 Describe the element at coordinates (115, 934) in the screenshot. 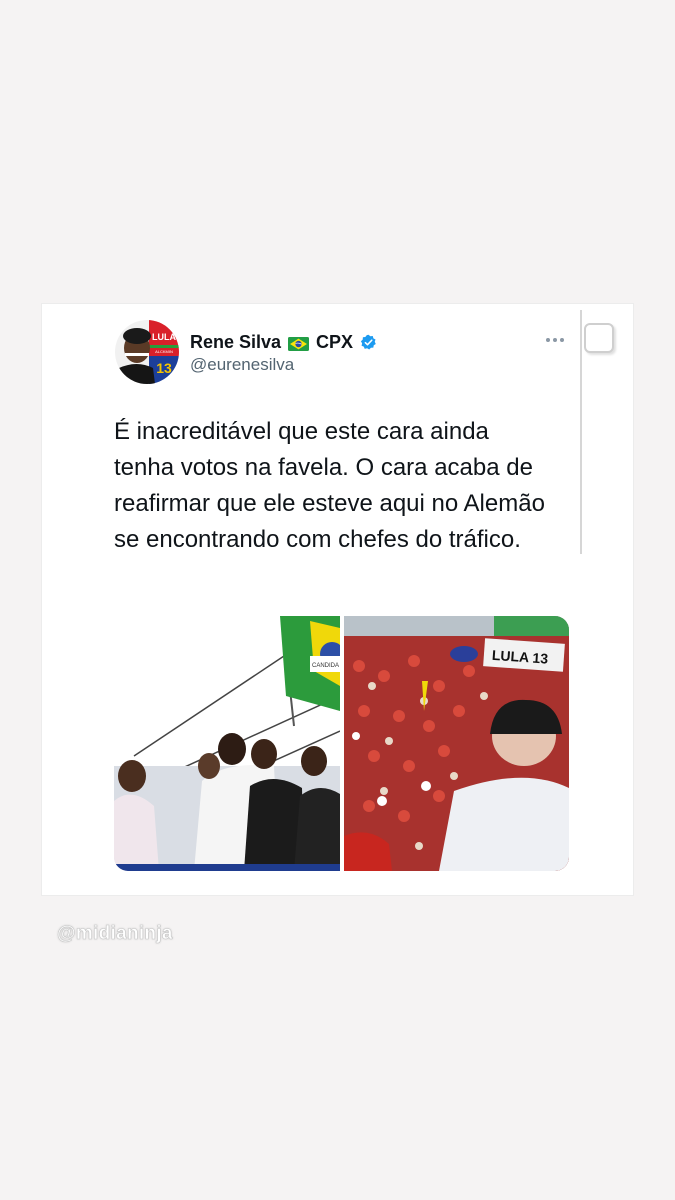

I see `watermark: @midianinja` at that location.